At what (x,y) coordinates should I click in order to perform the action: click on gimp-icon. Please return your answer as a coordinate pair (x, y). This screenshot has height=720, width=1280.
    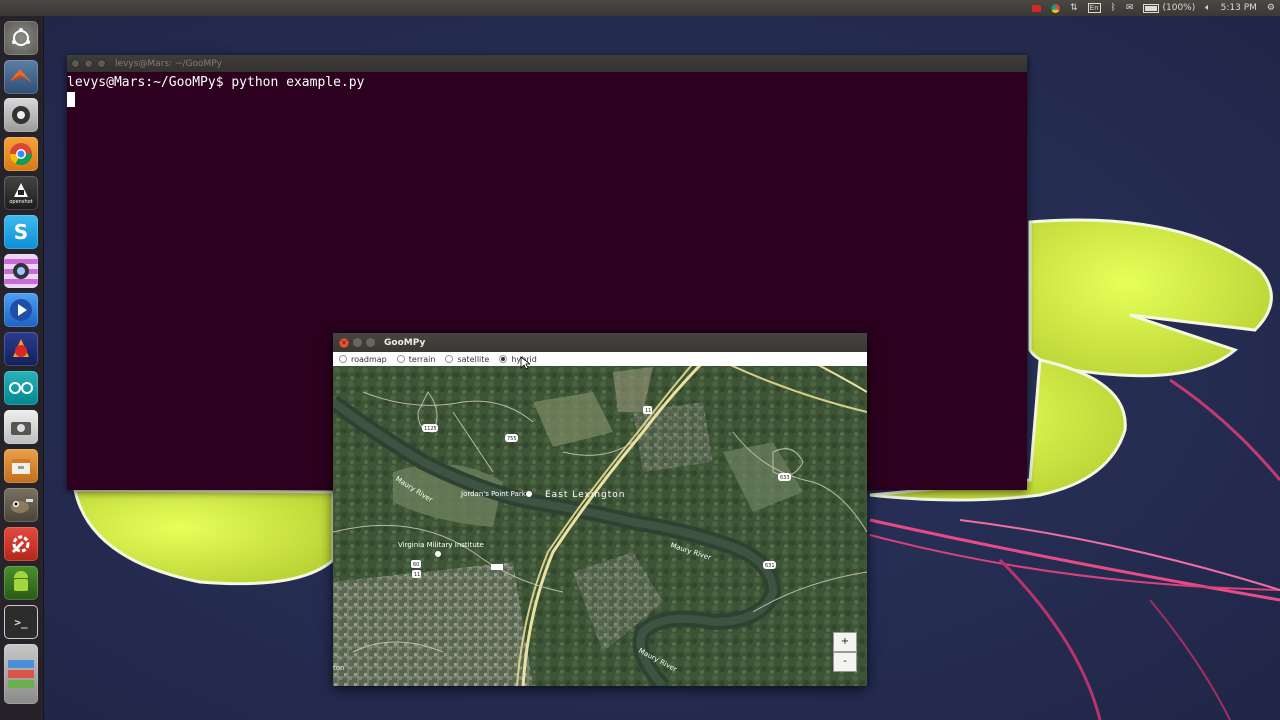
    Looking at the image, I should click on (21, 505).